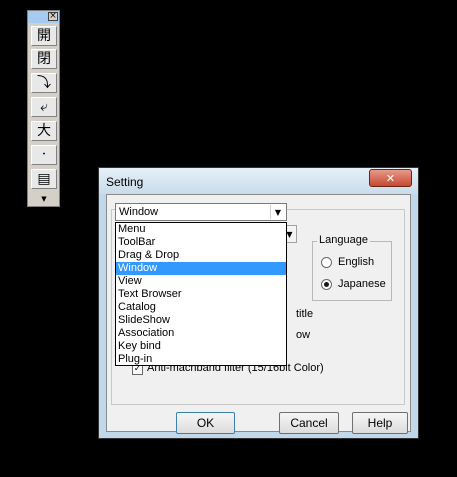 The image size is (457, 477). Describe the element at coordinates (44, 198) in the screenshot. I see `toolbar-more-icon: ▼` at that location.